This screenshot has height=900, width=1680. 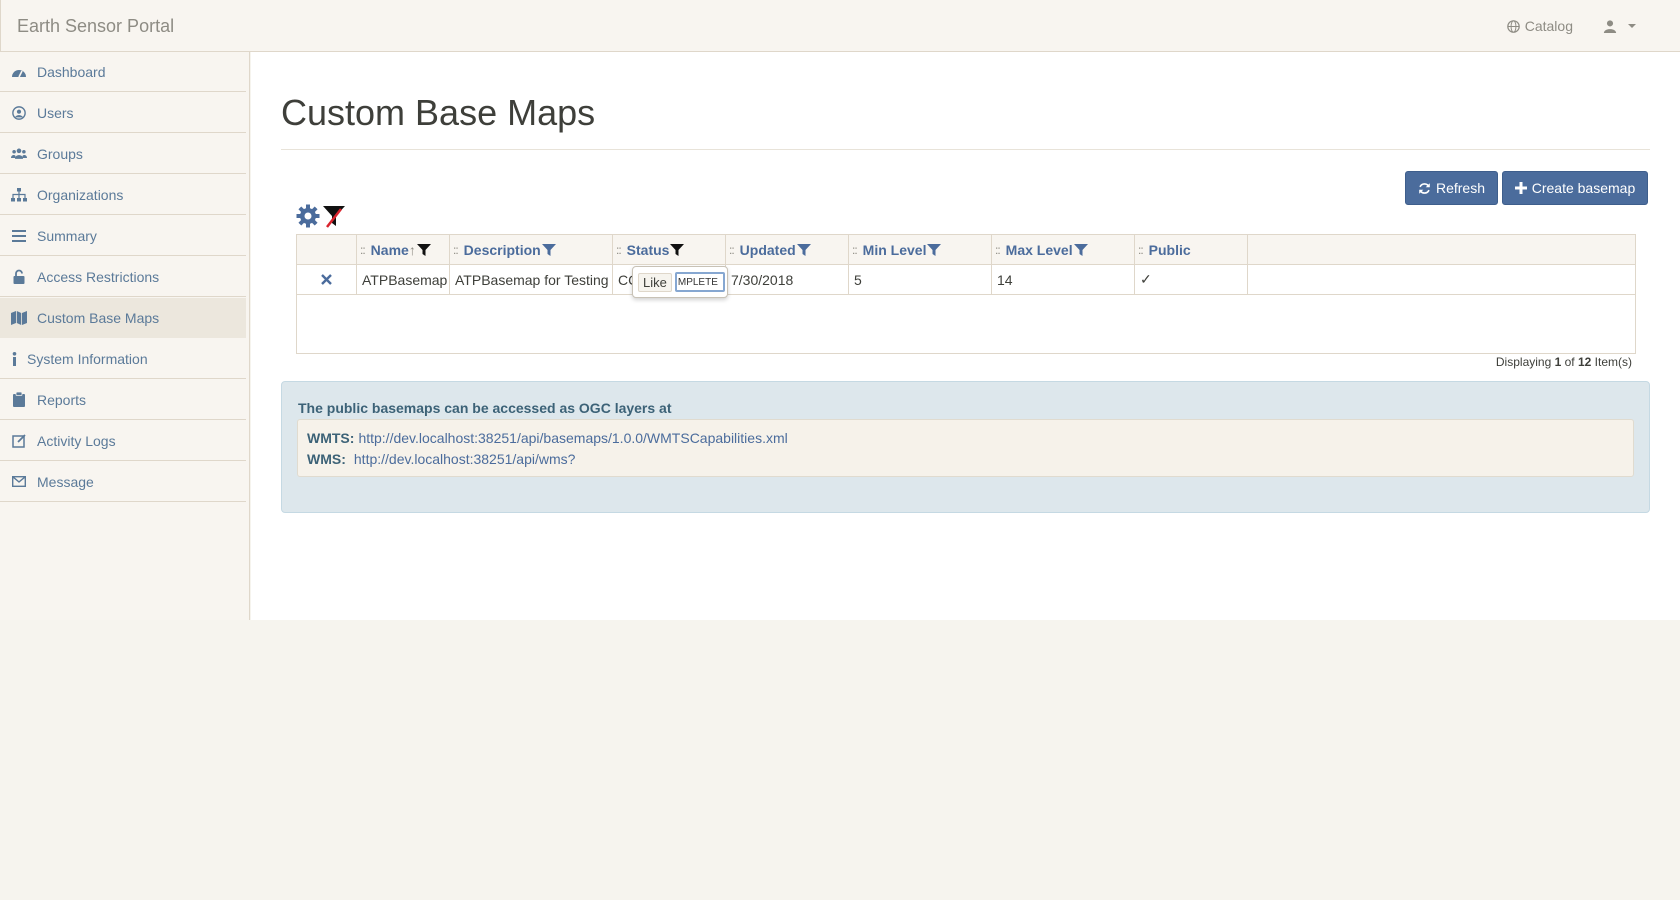 What do you see at coordinates (1424, 188) in the screenshot?
I see `refresh-icon` at bounding box center [1424, 188].